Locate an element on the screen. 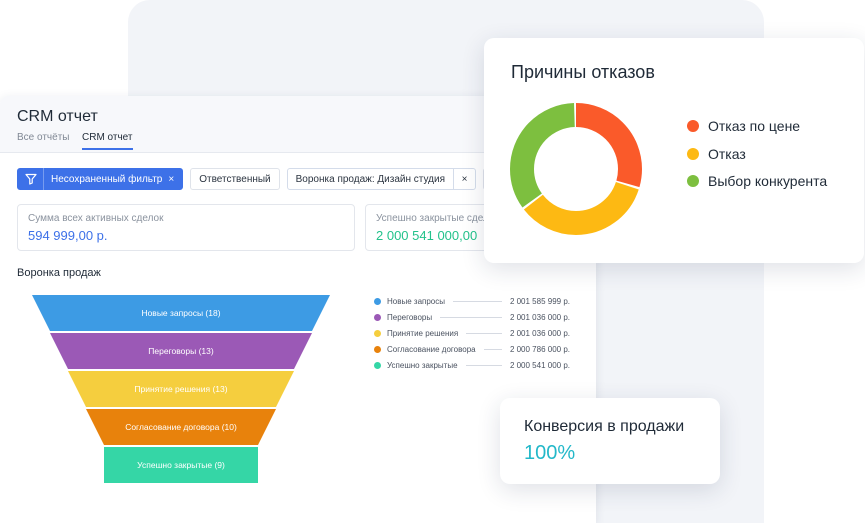 The image size is (865, 523). legend-item-refusal: Отказ is located at coordinates (716, 154).